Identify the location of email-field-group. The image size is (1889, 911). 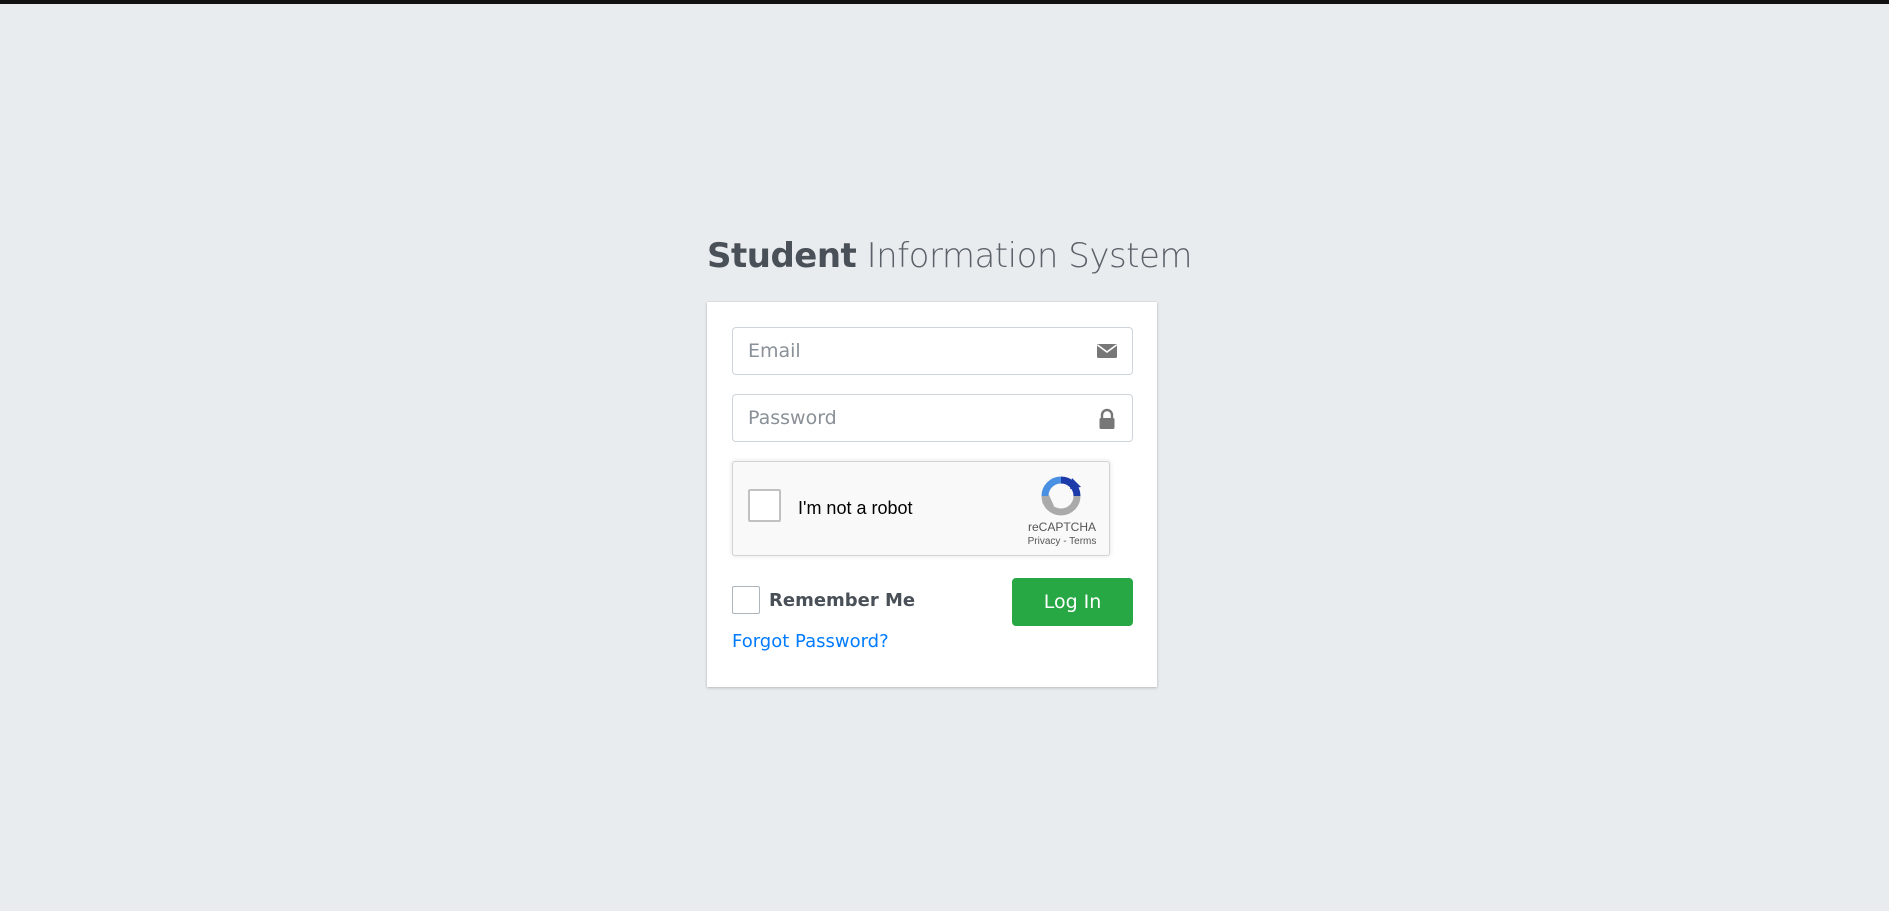
(932, 351).